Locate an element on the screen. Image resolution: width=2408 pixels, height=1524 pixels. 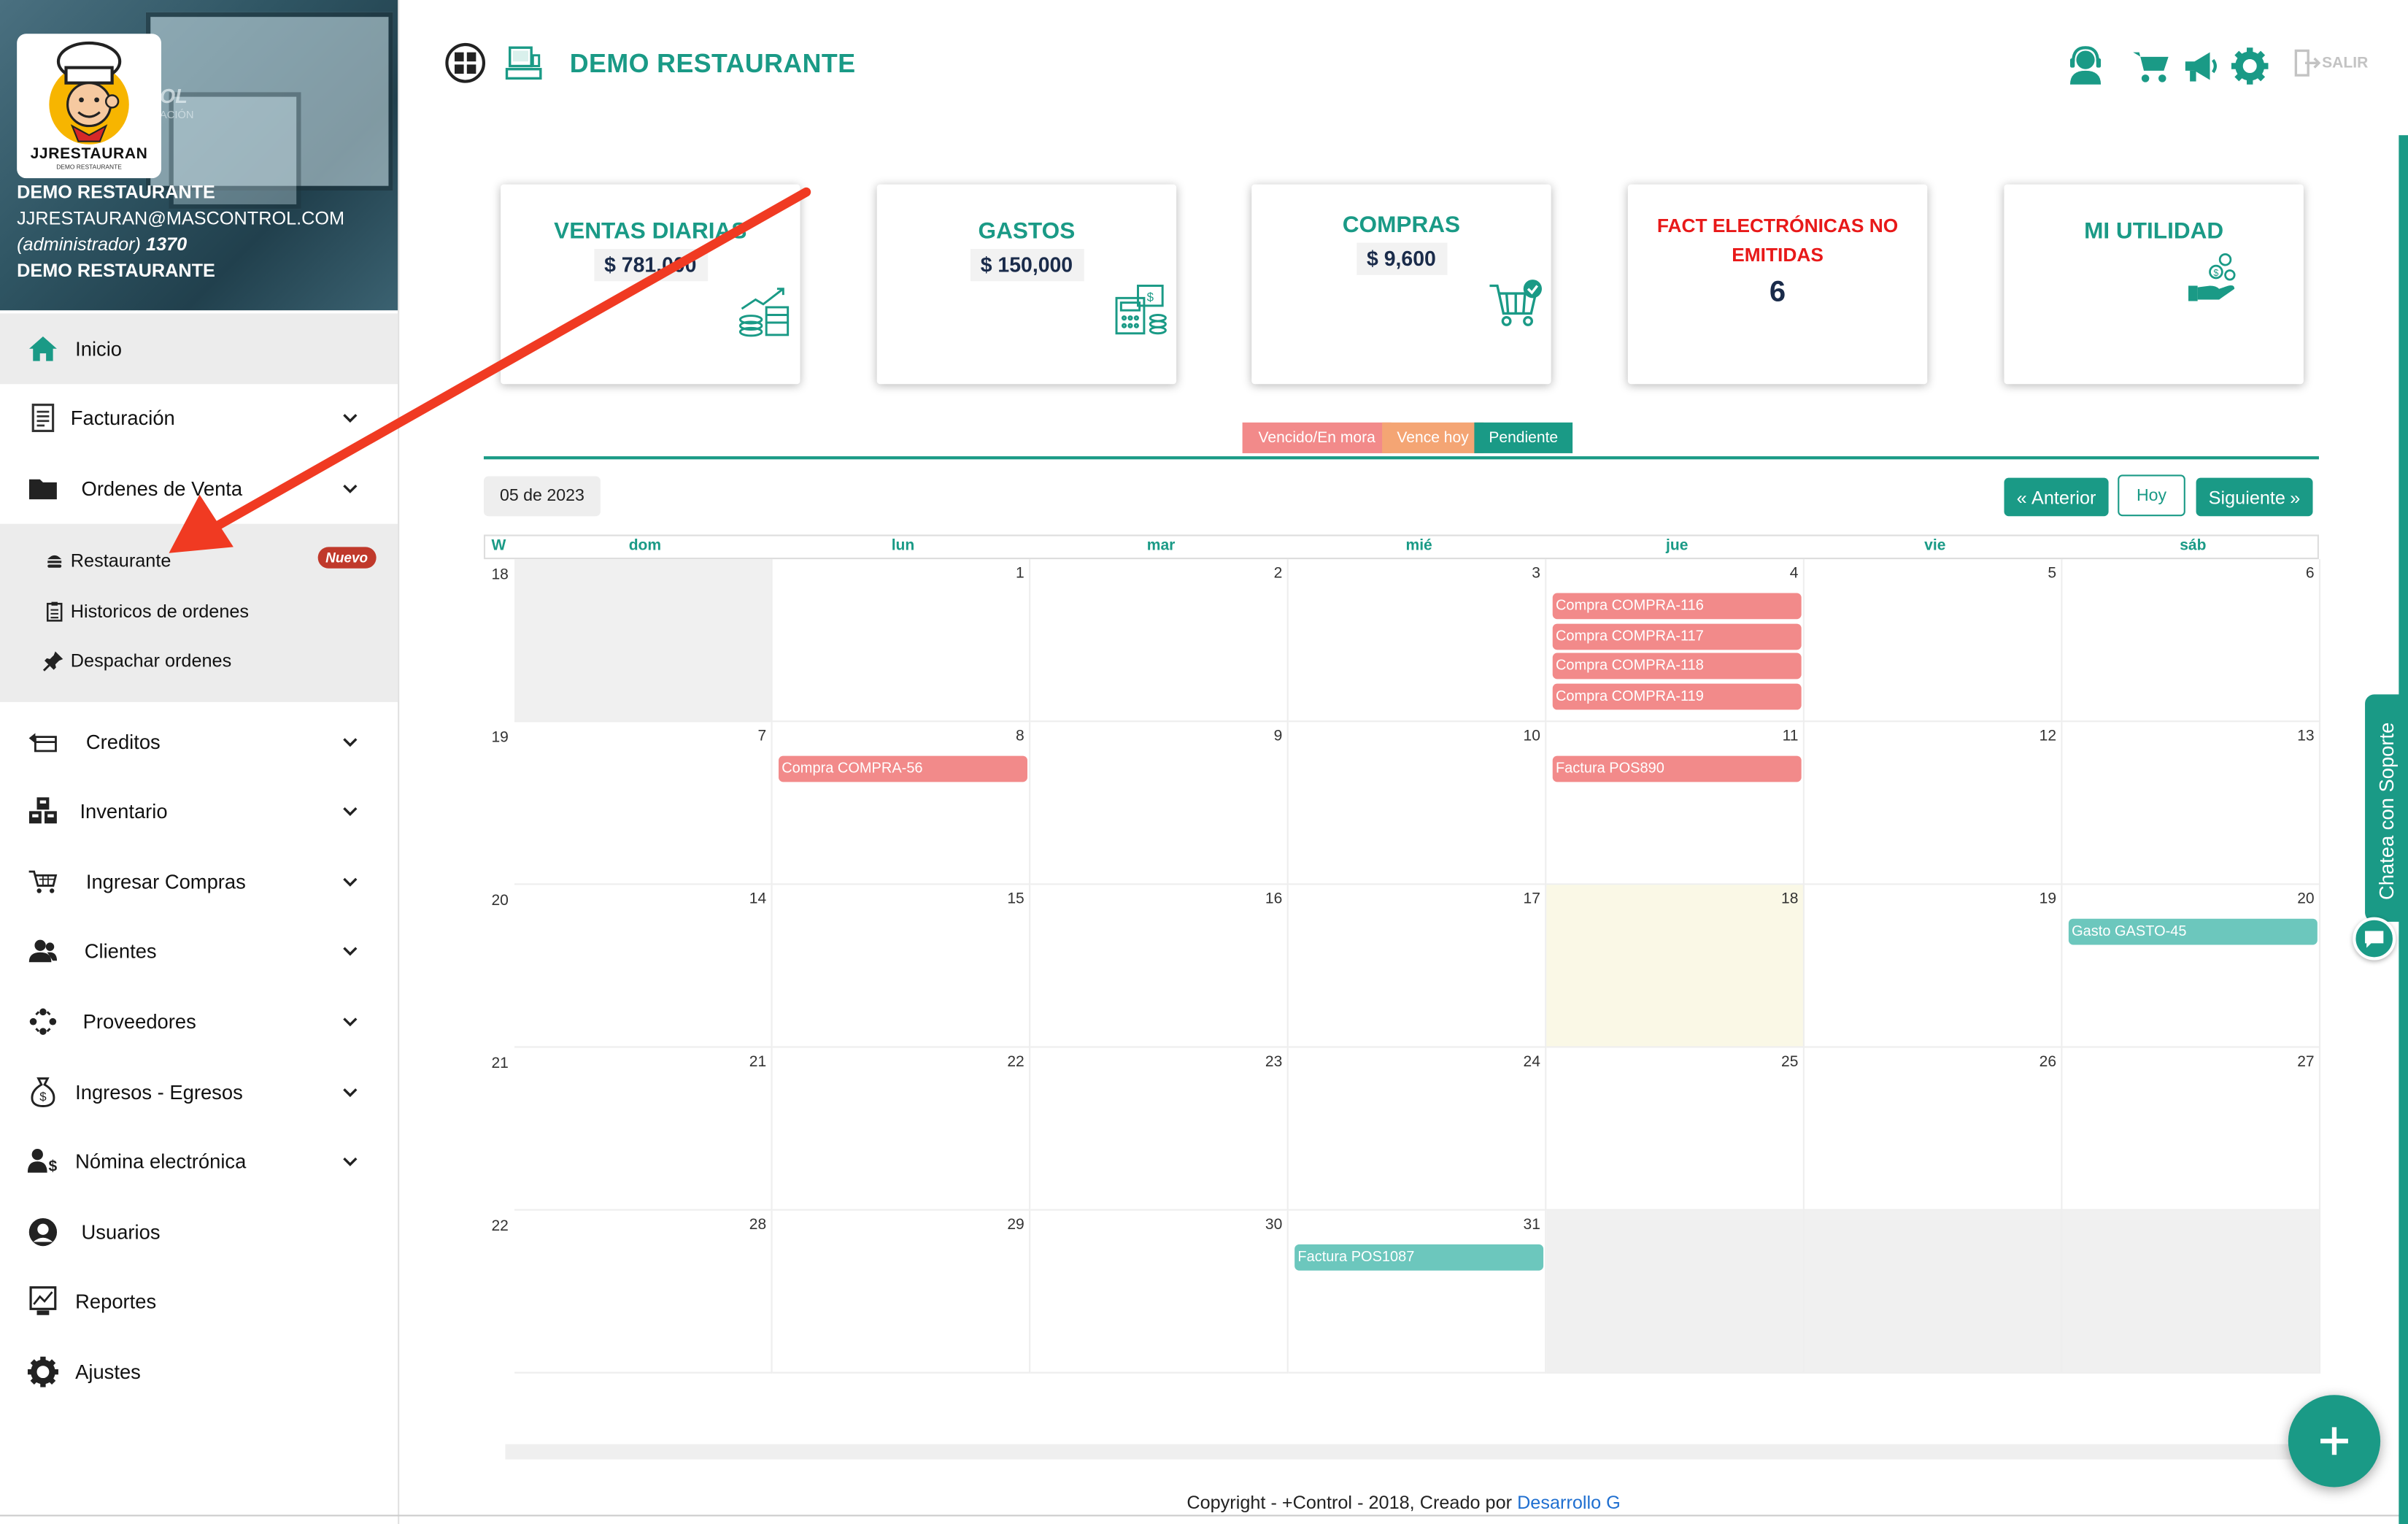
prev-month-button: «Anterior is located at coordinates (2056, 497).